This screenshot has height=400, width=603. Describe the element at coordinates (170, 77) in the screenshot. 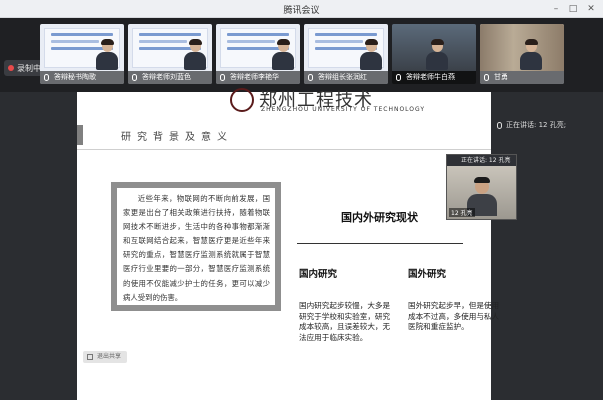

I see `participant-name: 答辩老师刘蓝色` at that location.